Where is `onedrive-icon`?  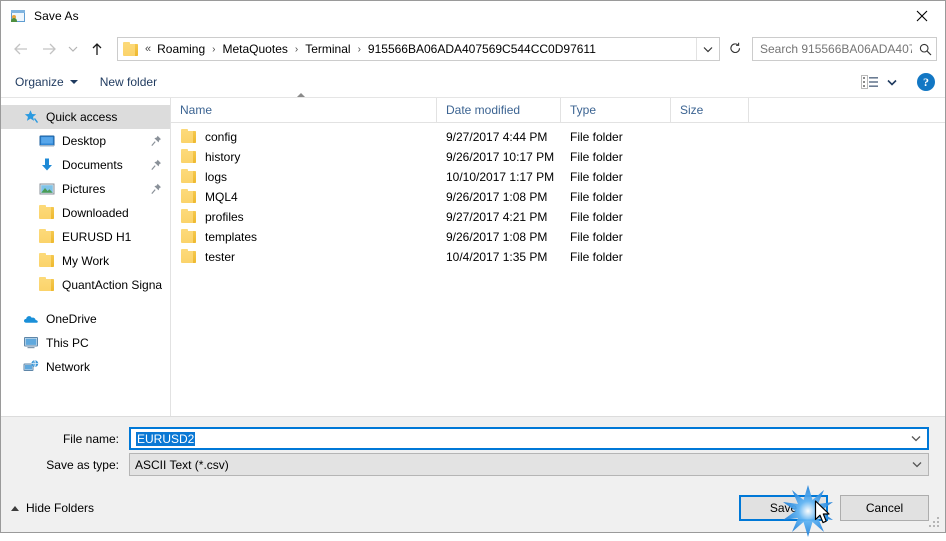 onedrive-icon is located at coordinates (31, 319).